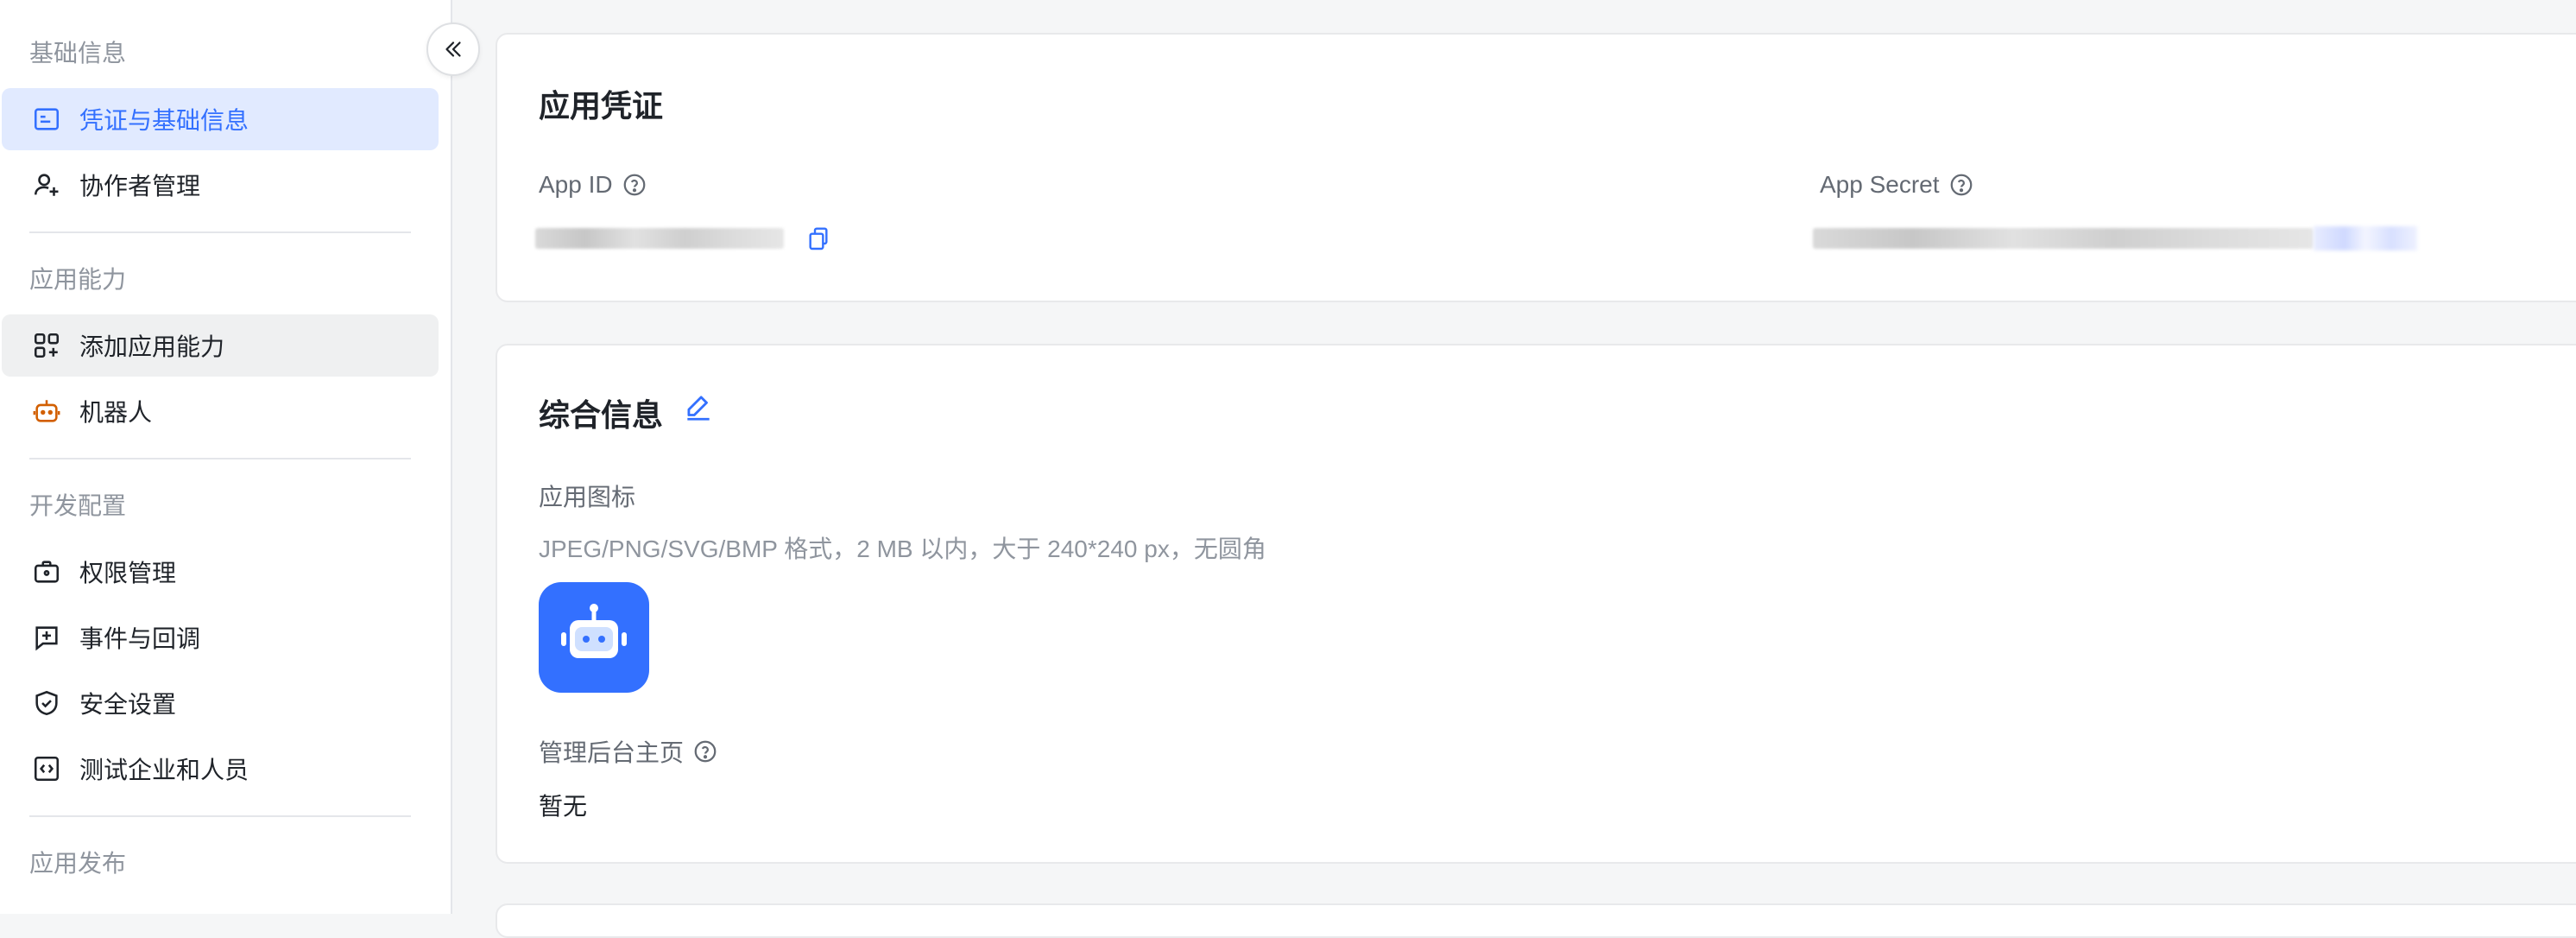 The height and width of the screenshot is (938, 2576). Describe the element at coordinates (164, 770) in the screenshot. I see `sidebar-item-label: 测试企业和人员` at that location.